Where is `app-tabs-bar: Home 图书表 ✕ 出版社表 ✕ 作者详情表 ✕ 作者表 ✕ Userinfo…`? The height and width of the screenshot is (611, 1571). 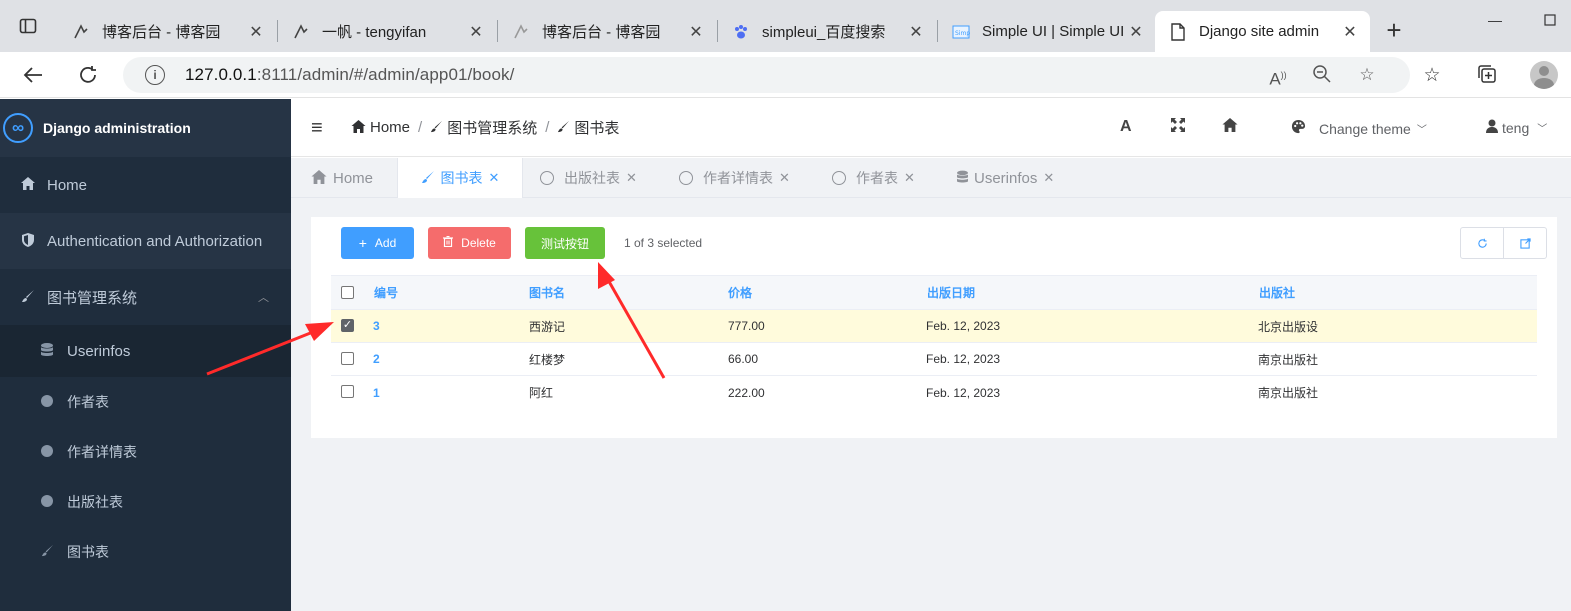 app-tabs-bar: Home 图书表 ✕ 出版社表 ✕ 作者详情表 ✕ 作者表 ✕ Userinfo… is located at coordinates (931, 178).